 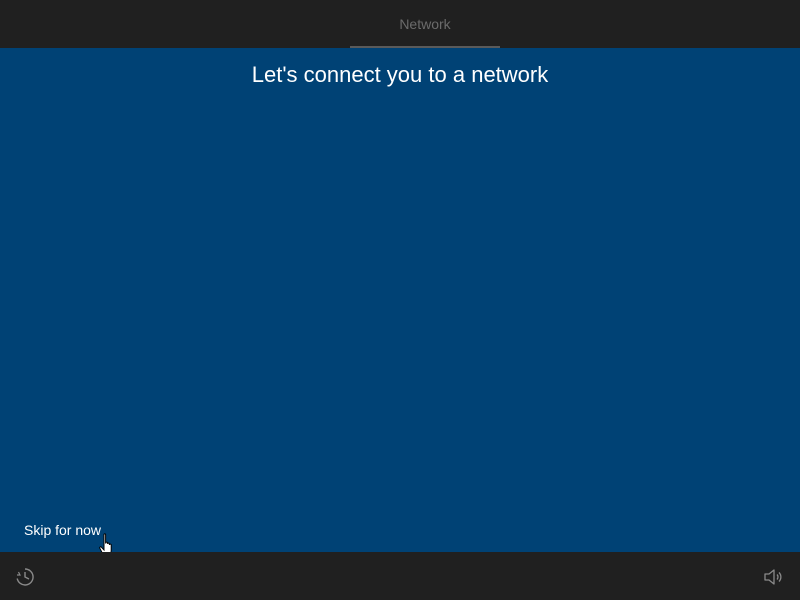 I want to click on top-bar: Network, so click(x=400, y=24).